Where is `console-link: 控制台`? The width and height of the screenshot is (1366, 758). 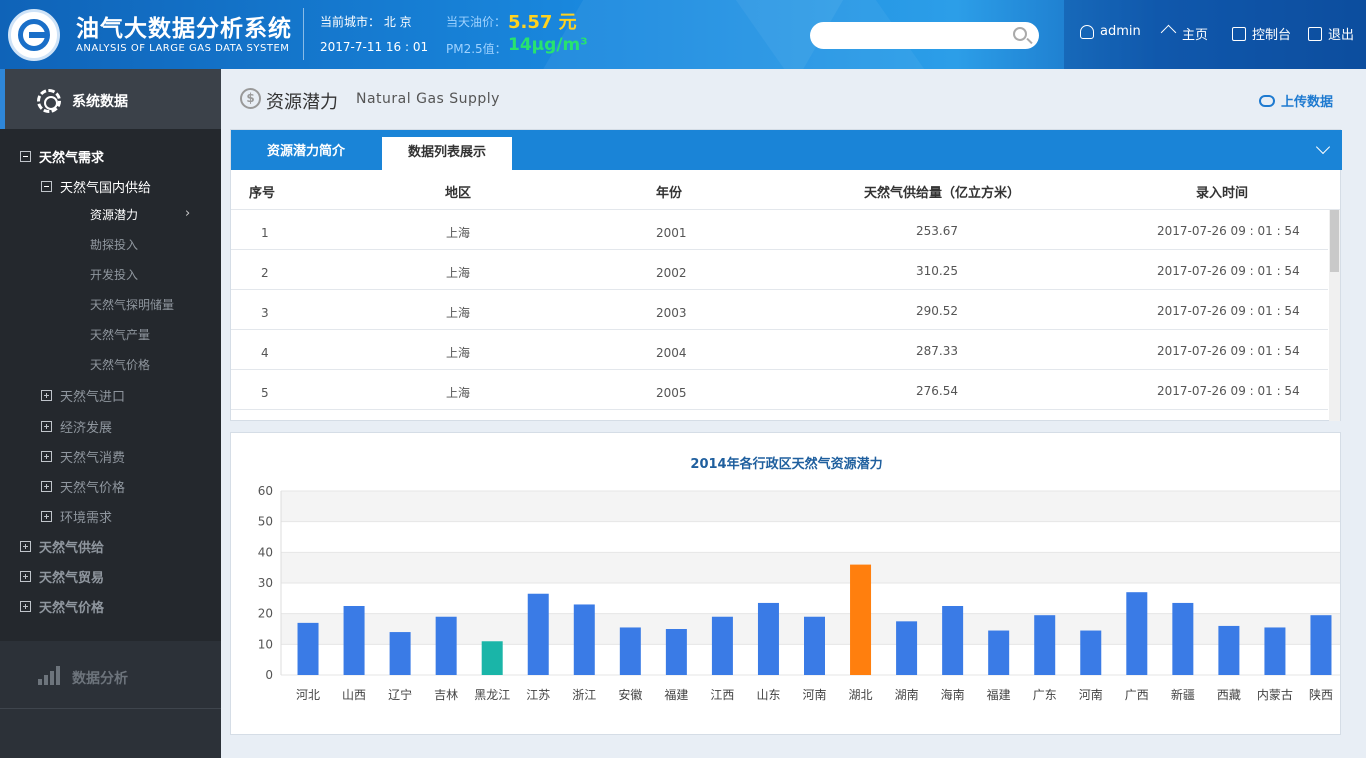
console-link: 控制台 is located at coordinates (1261, 33).